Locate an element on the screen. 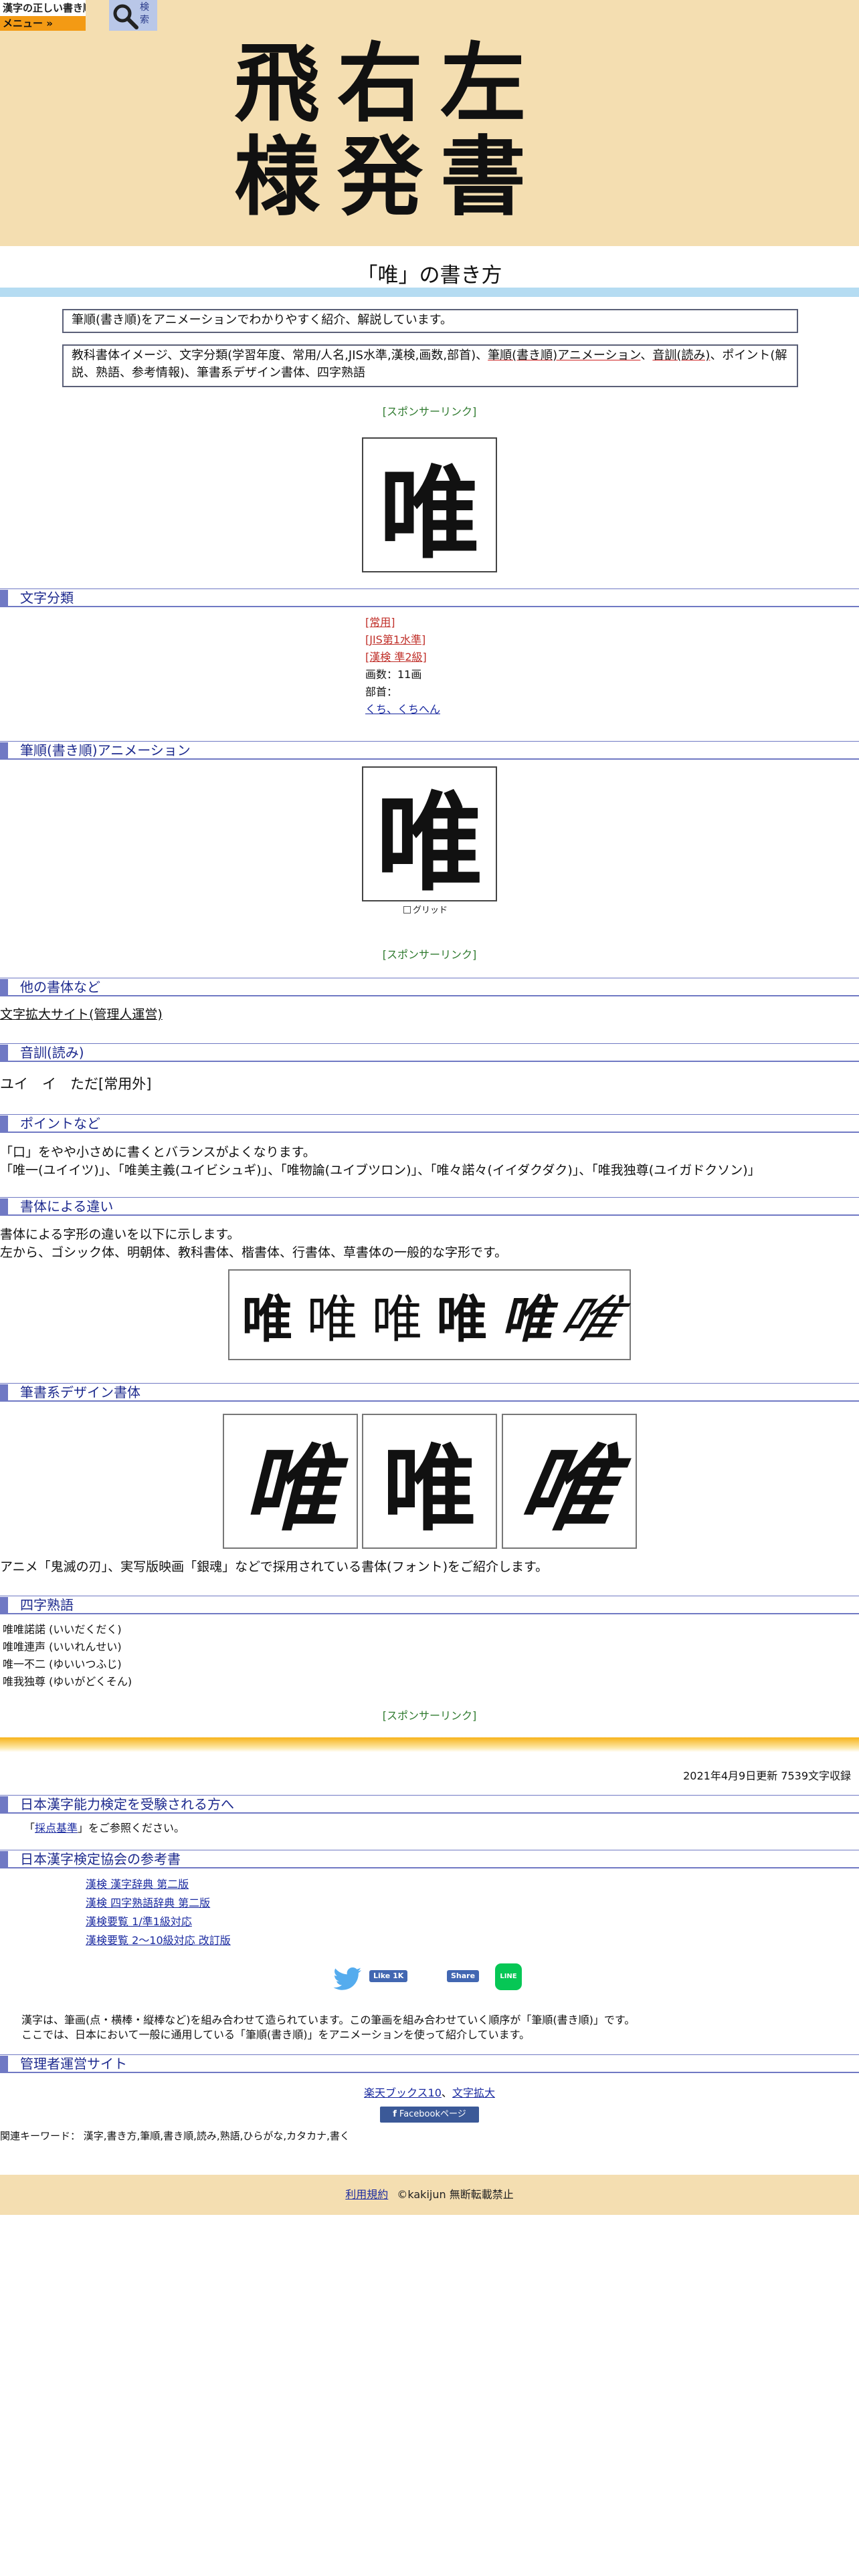 This screenshot has height=2576, width=859. stroke-animation: 唯 is located at coordinates (429, 836).